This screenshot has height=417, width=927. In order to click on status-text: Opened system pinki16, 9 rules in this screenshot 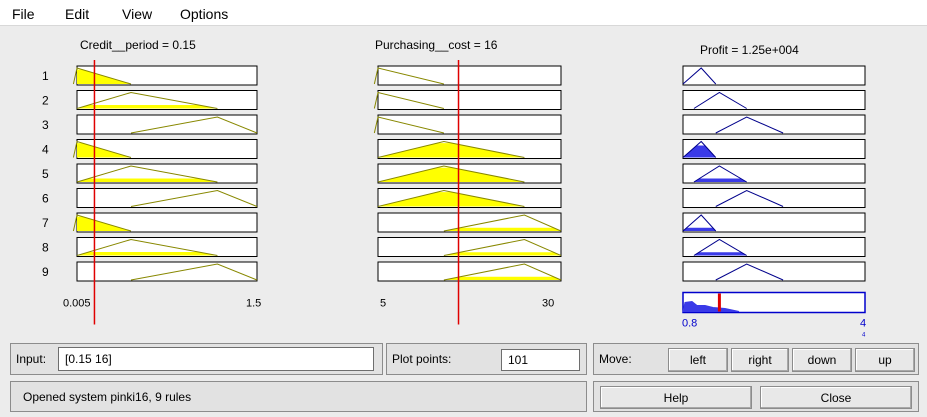, I will do `click(107, 397)`.